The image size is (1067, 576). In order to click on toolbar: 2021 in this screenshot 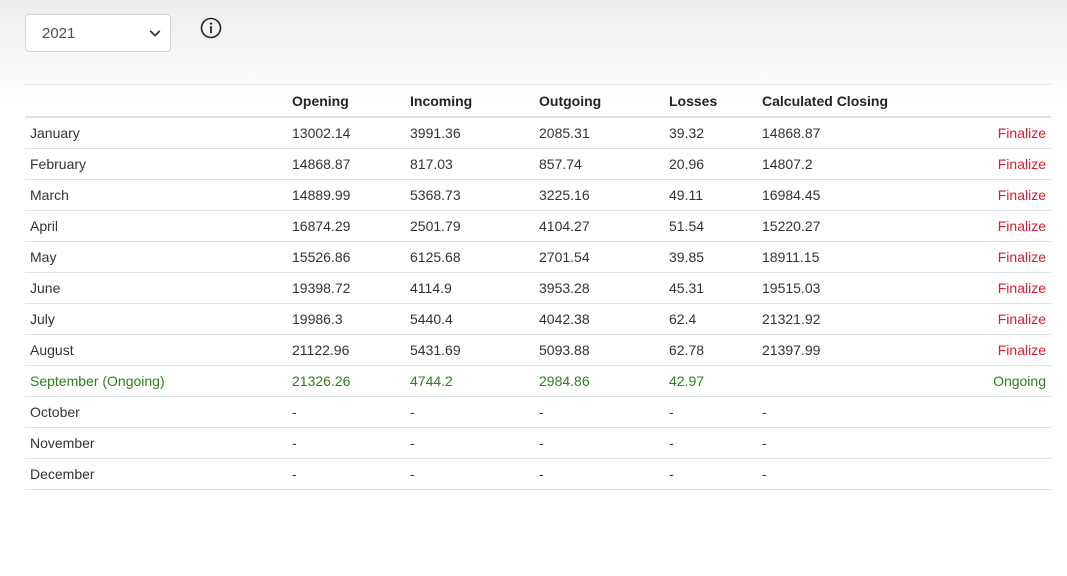, I will do `click(123, 33)`.